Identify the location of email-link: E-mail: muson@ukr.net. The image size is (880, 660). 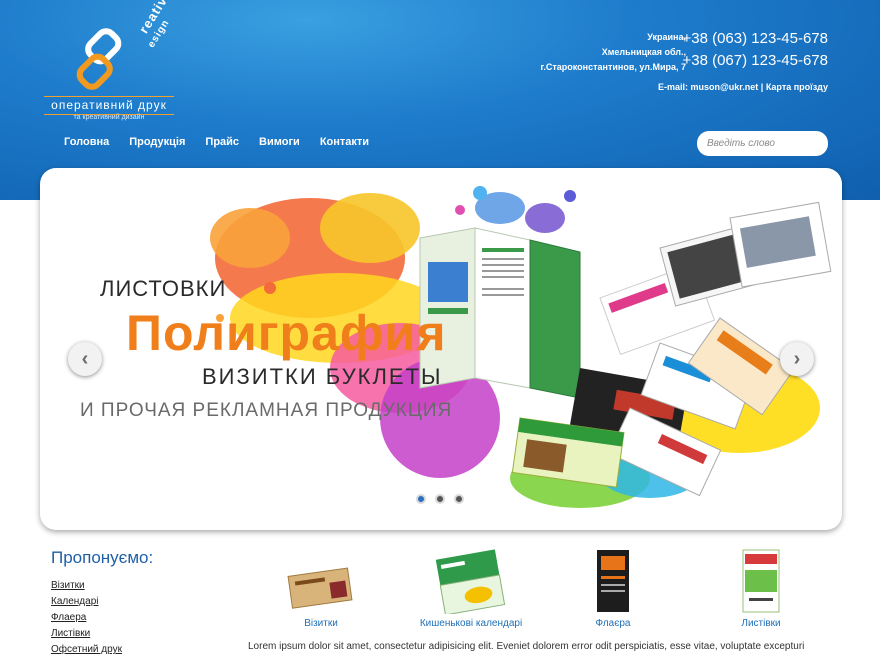
(708, 87).